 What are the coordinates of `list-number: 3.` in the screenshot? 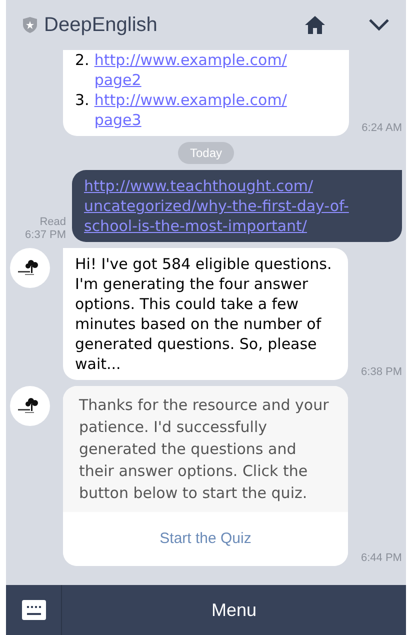 It's located at (82, 100).